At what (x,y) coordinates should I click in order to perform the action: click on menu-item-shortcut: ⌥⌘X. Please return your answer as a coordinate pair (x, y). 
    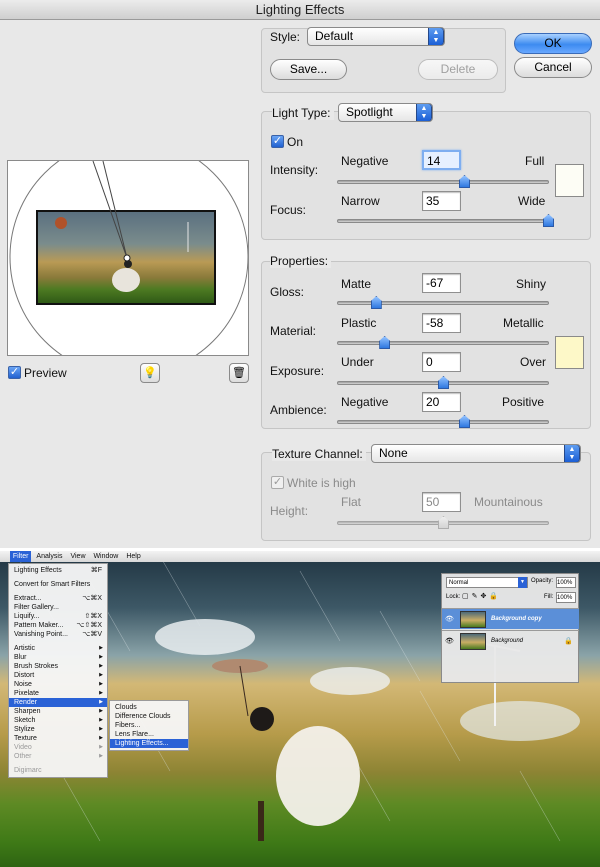
    Looking at the image, I should click on (92, 598).